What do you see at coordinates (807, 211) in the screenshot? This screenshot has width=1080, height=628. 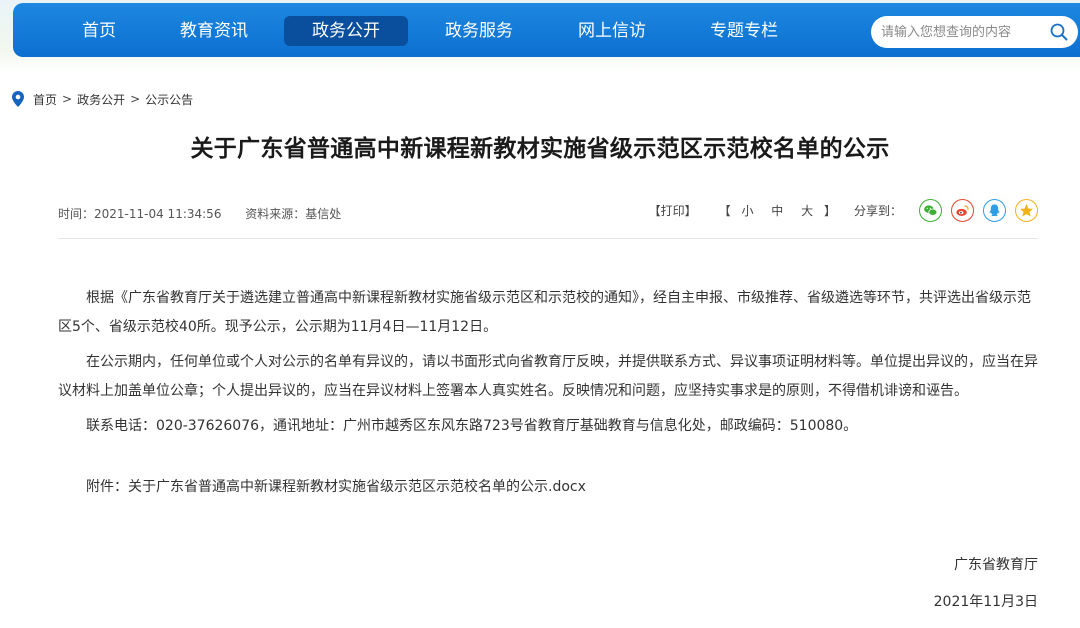 I see `font-large-button: 大` at bounding box center [807, 211].